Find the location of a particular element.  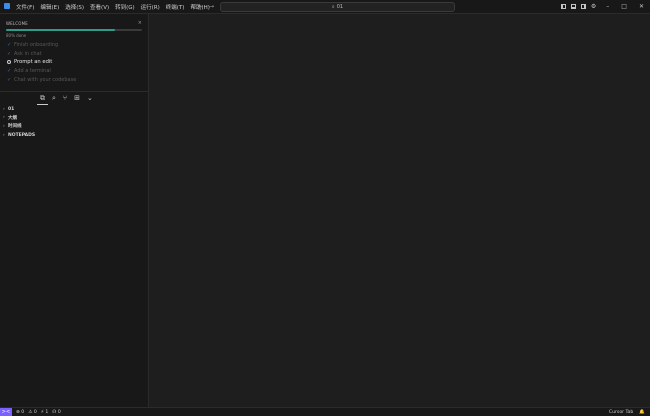

step-ask-in-chat: ✓ Ask in chat is located at coordinates (41, 54).